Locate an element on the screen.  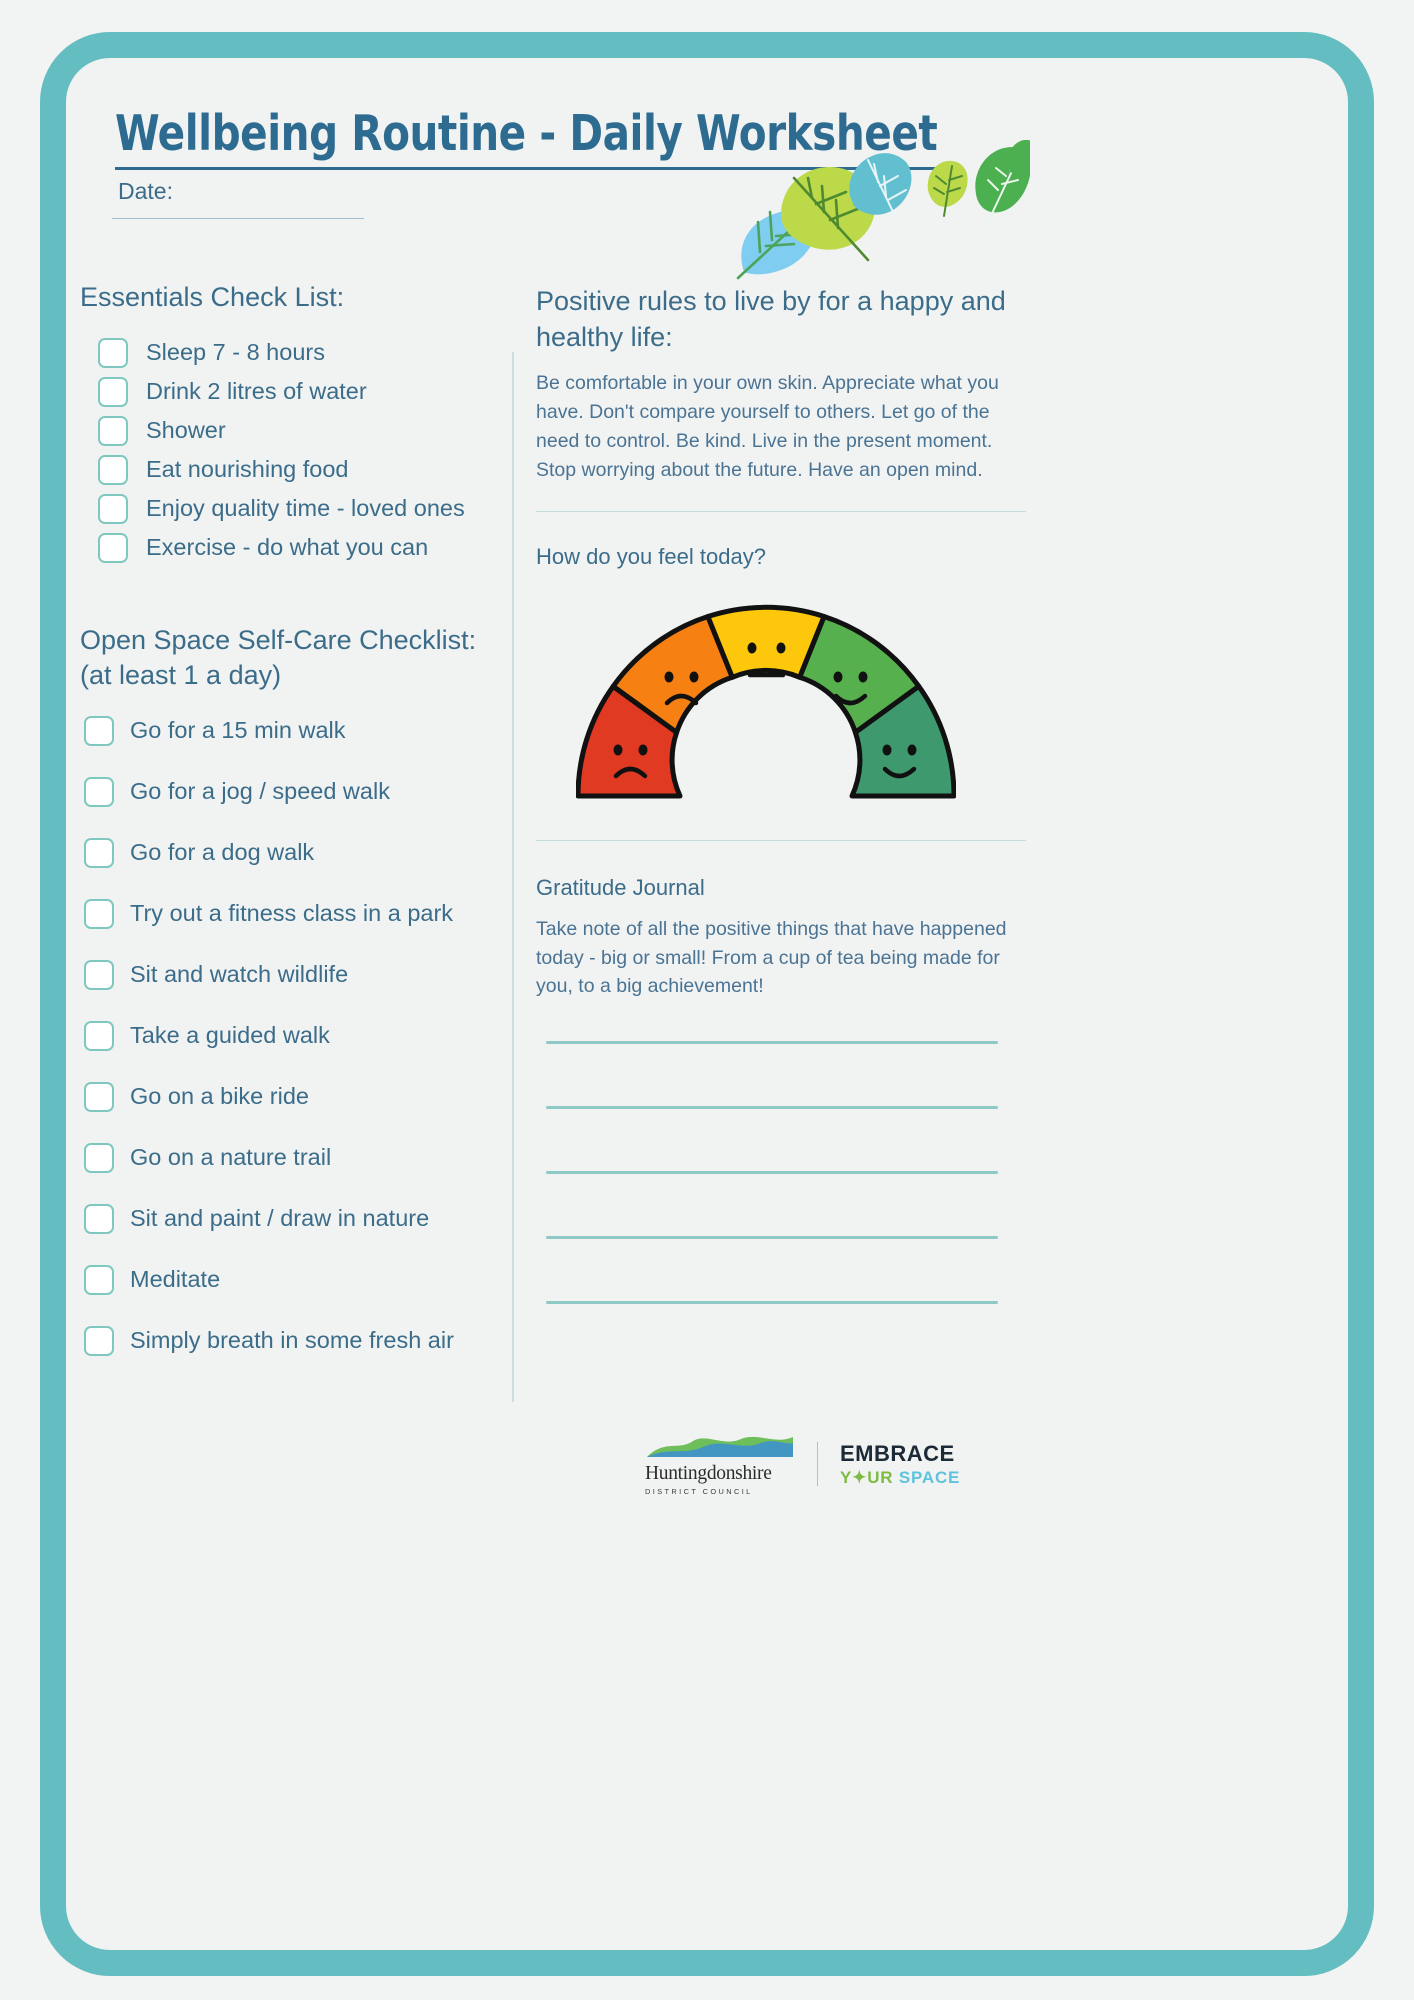
checklist-label: Meditate is located at coordinates (175, 1279).